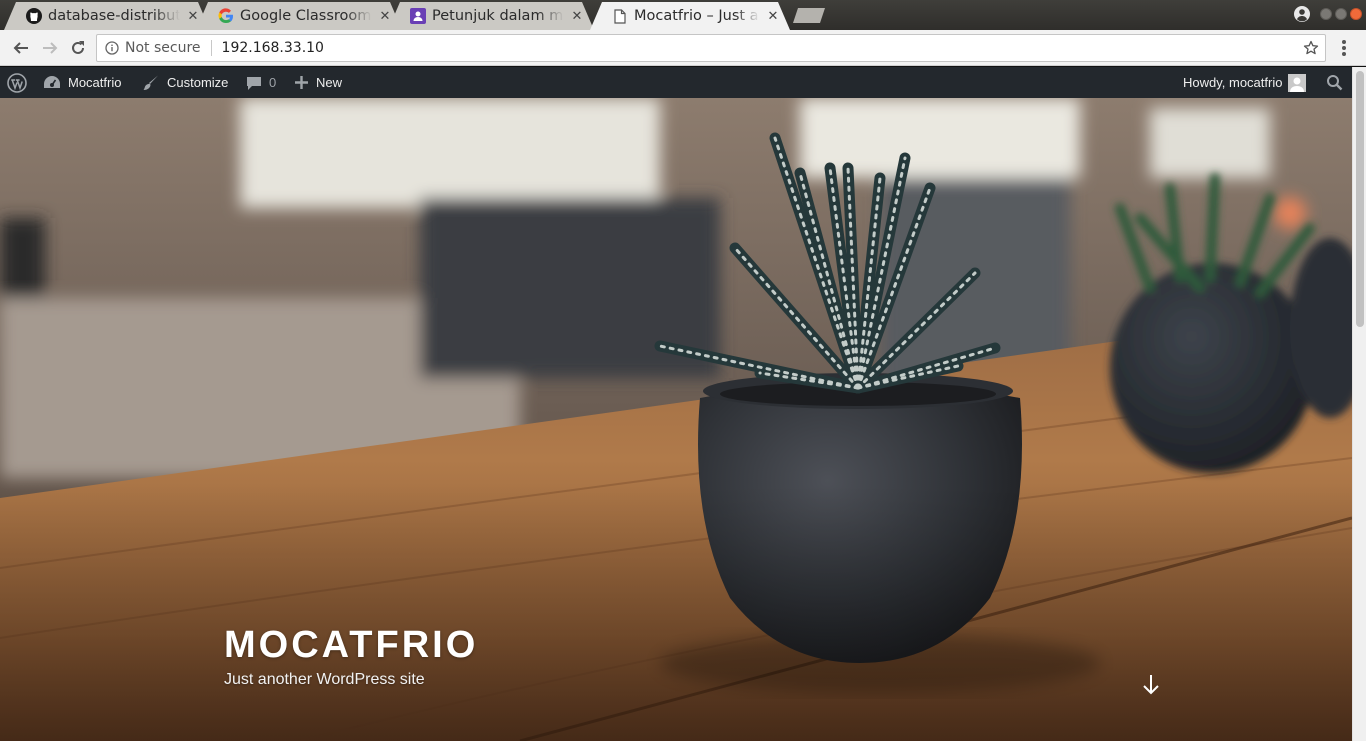  What do you see at coordinates (1326, 14) in the screenshot?
I see `minimize-button` at bounding box center [1326, 14].